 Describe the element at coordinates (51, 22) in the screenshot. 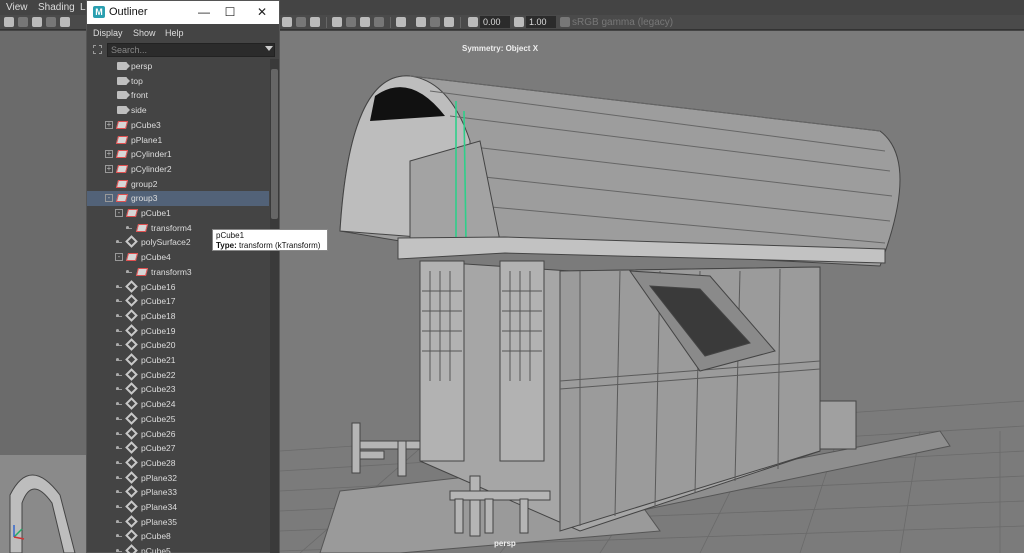

I see `image-plane-icon` at that location.